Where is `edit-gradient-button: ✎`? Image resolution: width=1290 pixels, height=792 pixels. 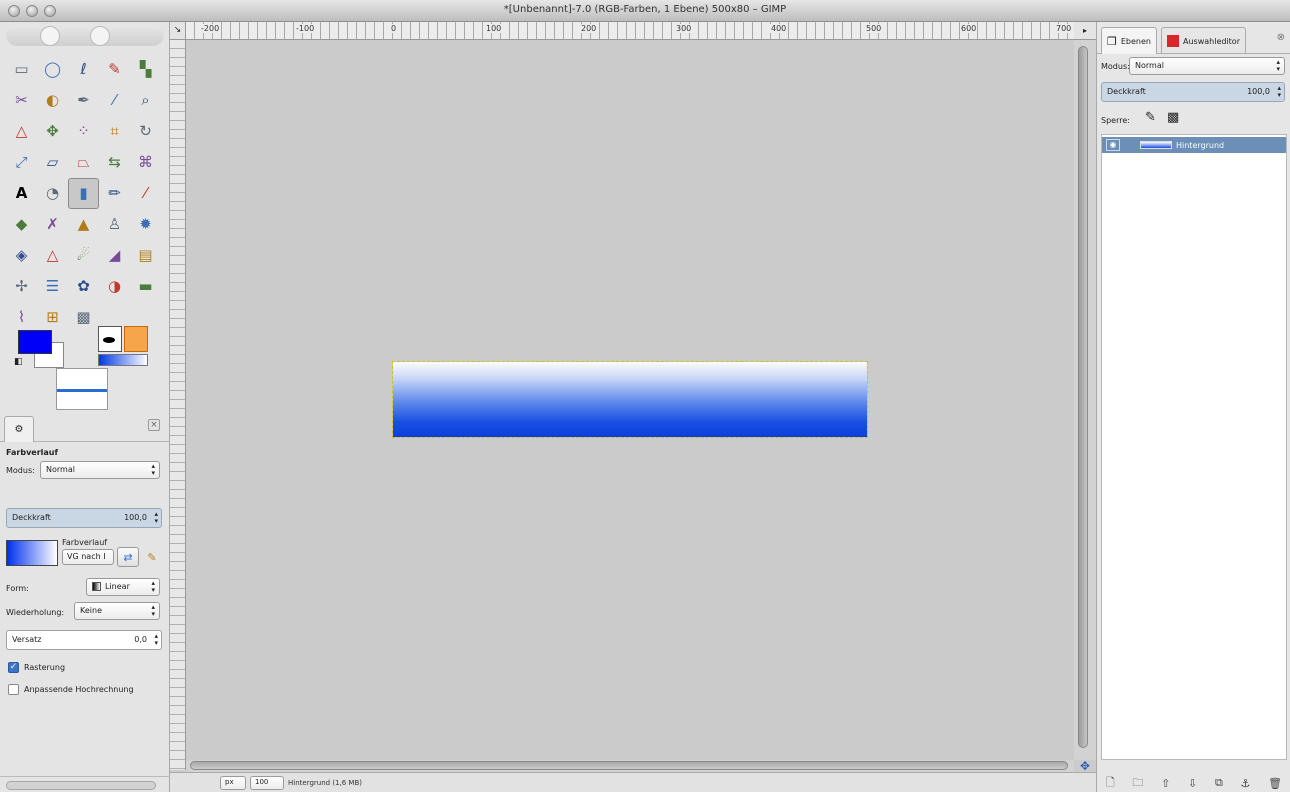 edit-gradient-button: ✎ is located at coordinates (152, 557).